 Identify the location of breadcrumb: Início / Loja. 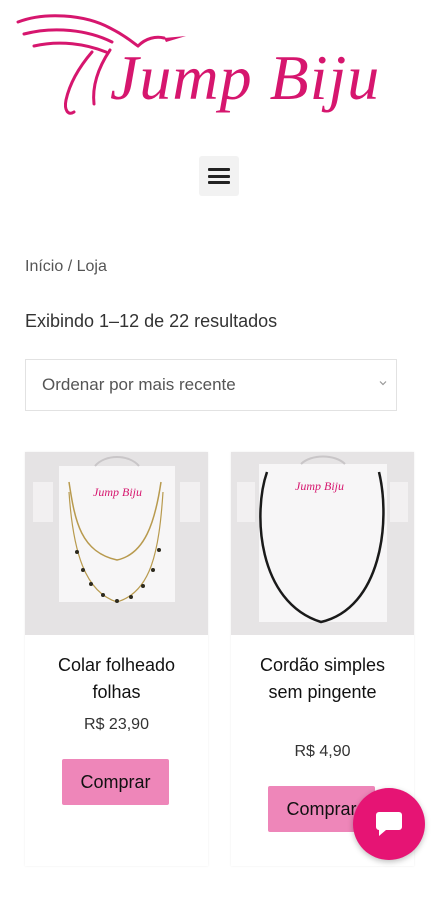
(66, 267).